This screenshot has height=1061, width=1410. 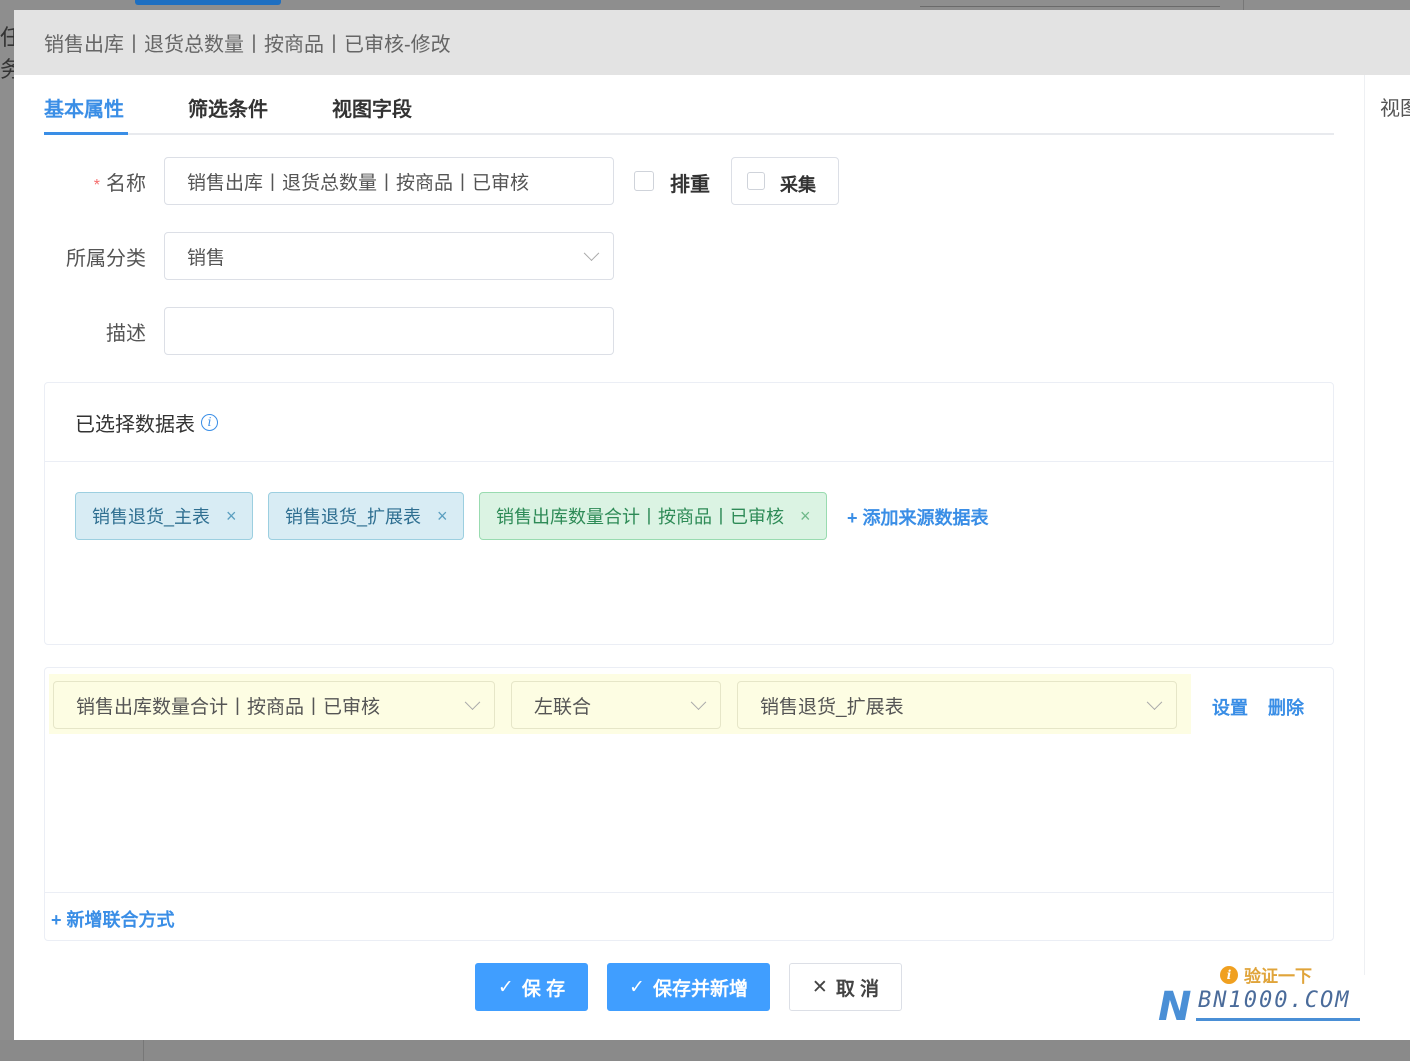 I want to click on selected-tables-header: 已选择数据表 i, so click(x=689, y=422).